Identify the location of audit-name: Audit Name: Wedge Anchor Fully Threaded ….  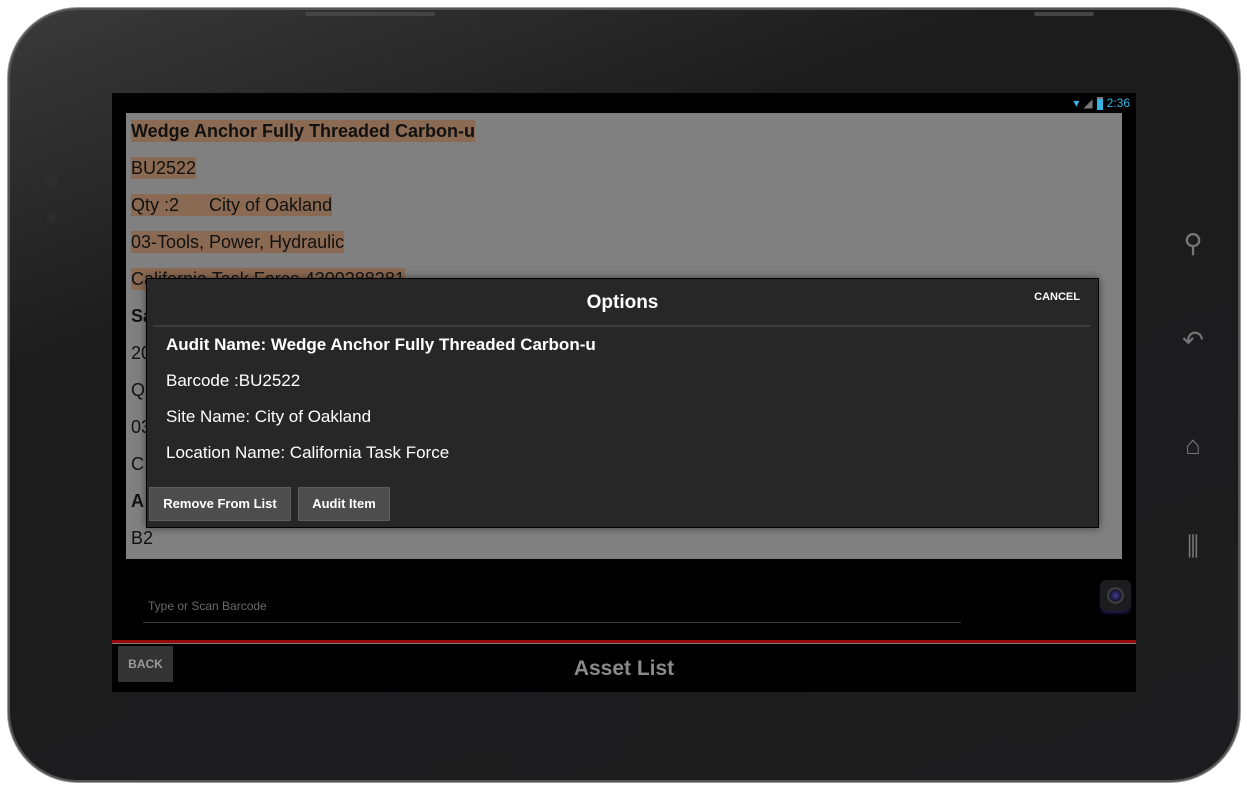
(381, 344).